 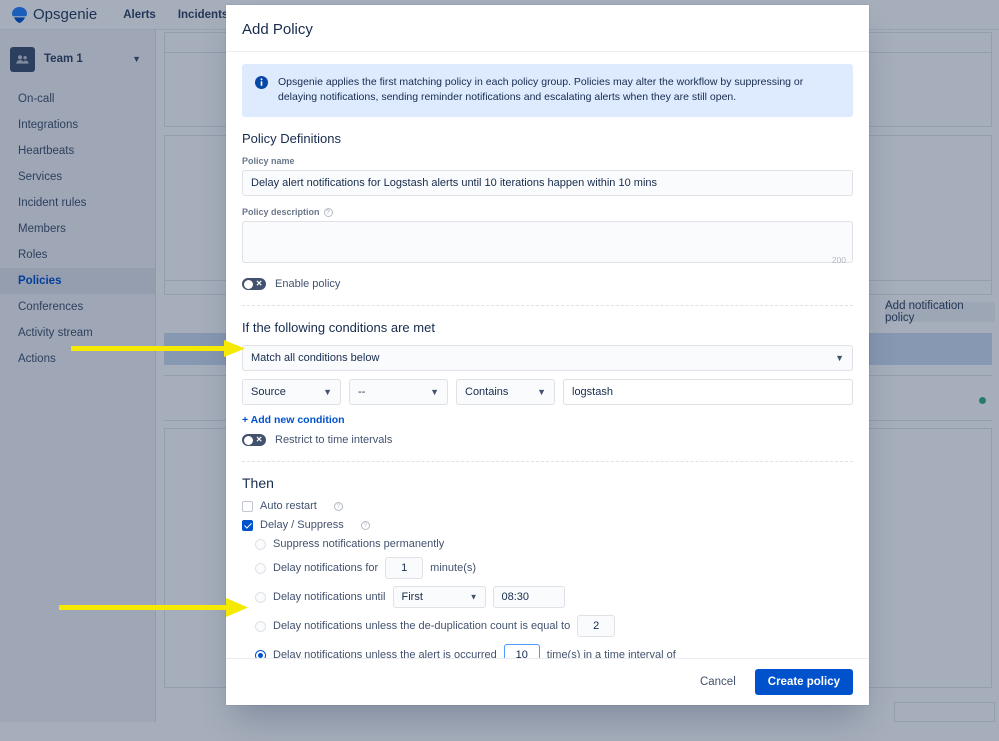 What do you see at coordinates (260, 653) in the screenshot?
I see `delay-occurrence-radio` at bounding box center [260, 653].